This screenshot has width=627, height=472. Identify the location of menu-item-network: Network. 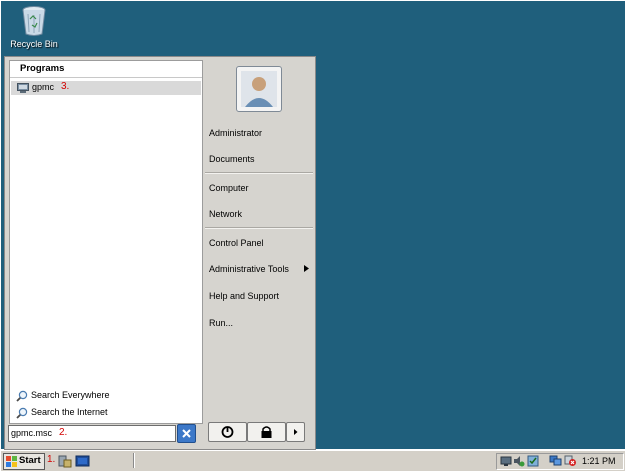
(225, 214).